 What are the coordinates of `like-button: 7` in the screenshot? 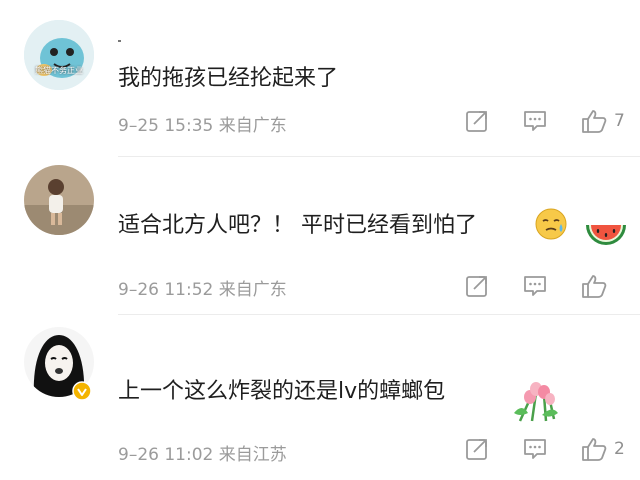 It's located at (603, 121).